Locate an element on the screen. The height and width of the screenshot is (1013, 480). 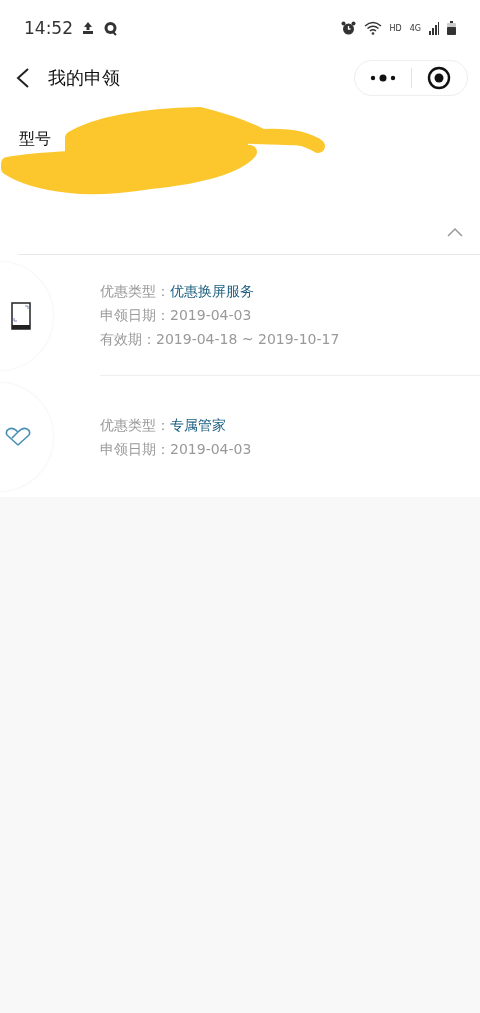
field-value: 专属管家 is located at coordinates (198, 425).